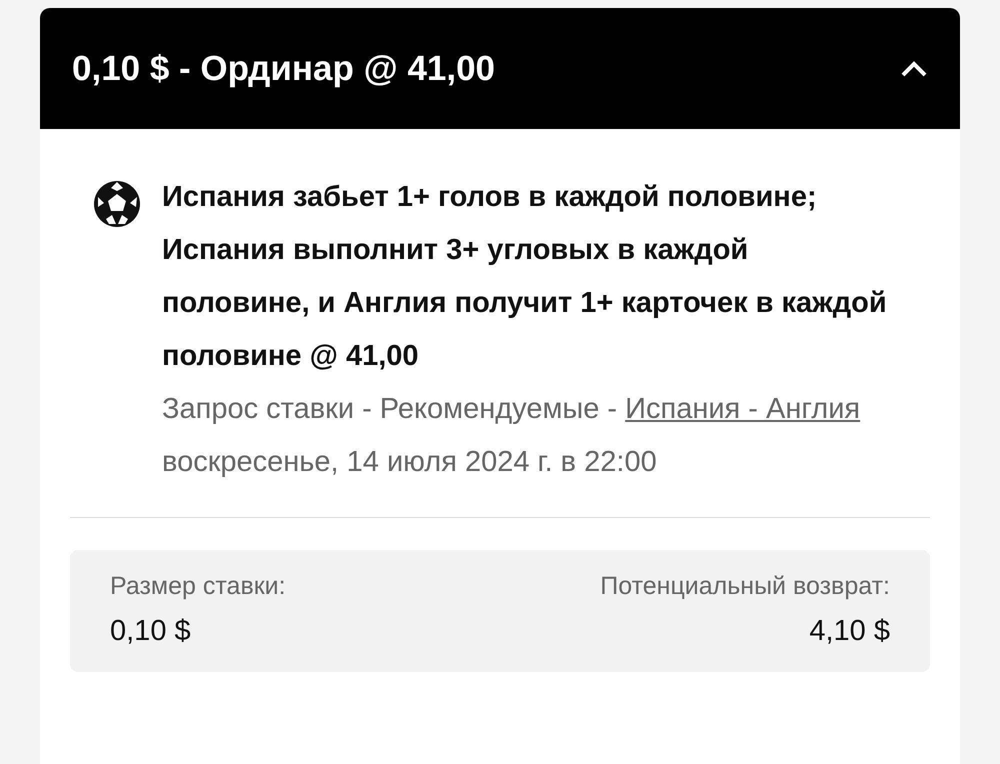  What do you see at coordinates (745, 586) in the screenshot?
I see `summary-label: Потенциальный возврат:` at bounding box center [745, 586].